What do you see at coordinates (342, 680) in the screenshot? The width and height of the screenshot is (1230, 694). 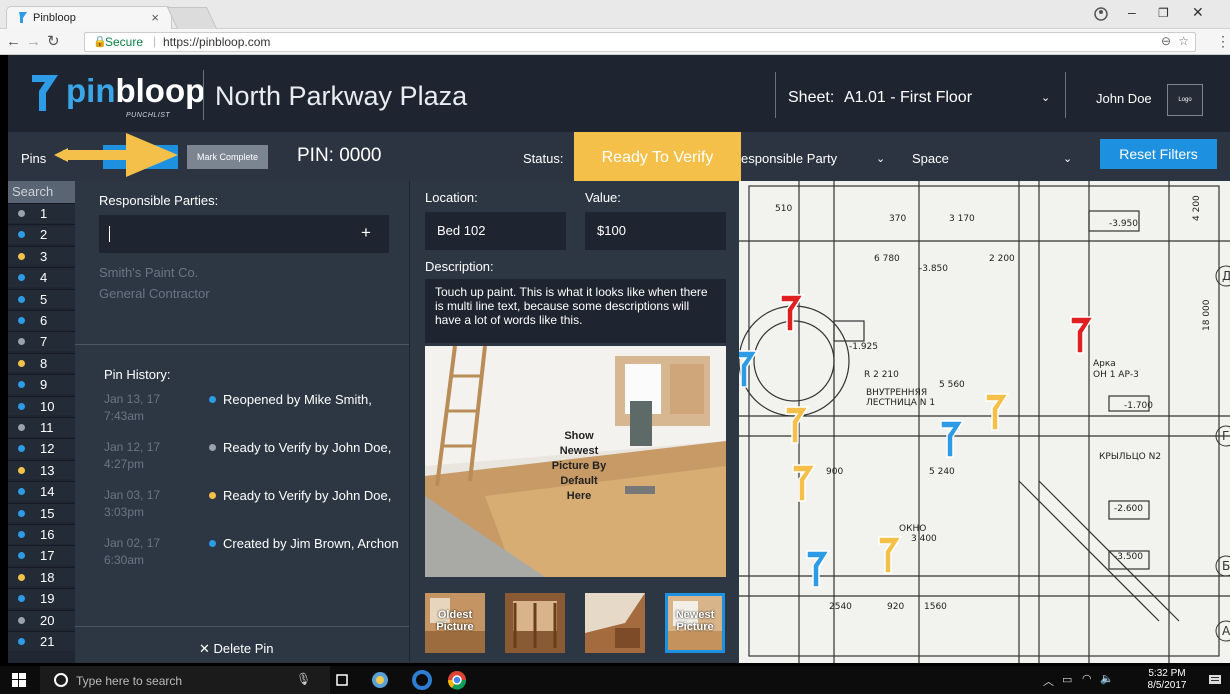 I see `task-view-icon` at bounding box center [342, 680].